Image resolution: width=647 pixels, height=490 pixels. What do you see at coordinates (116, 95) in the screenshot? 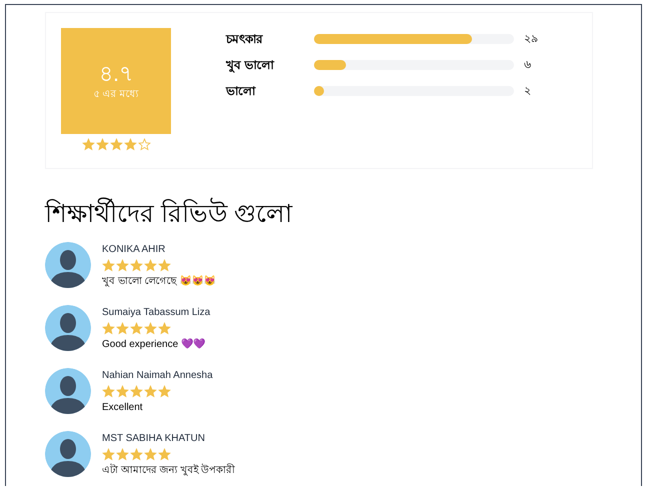
I see `rating-caption: ৫ এর মধ্যে` at bounding box center [116, 95].